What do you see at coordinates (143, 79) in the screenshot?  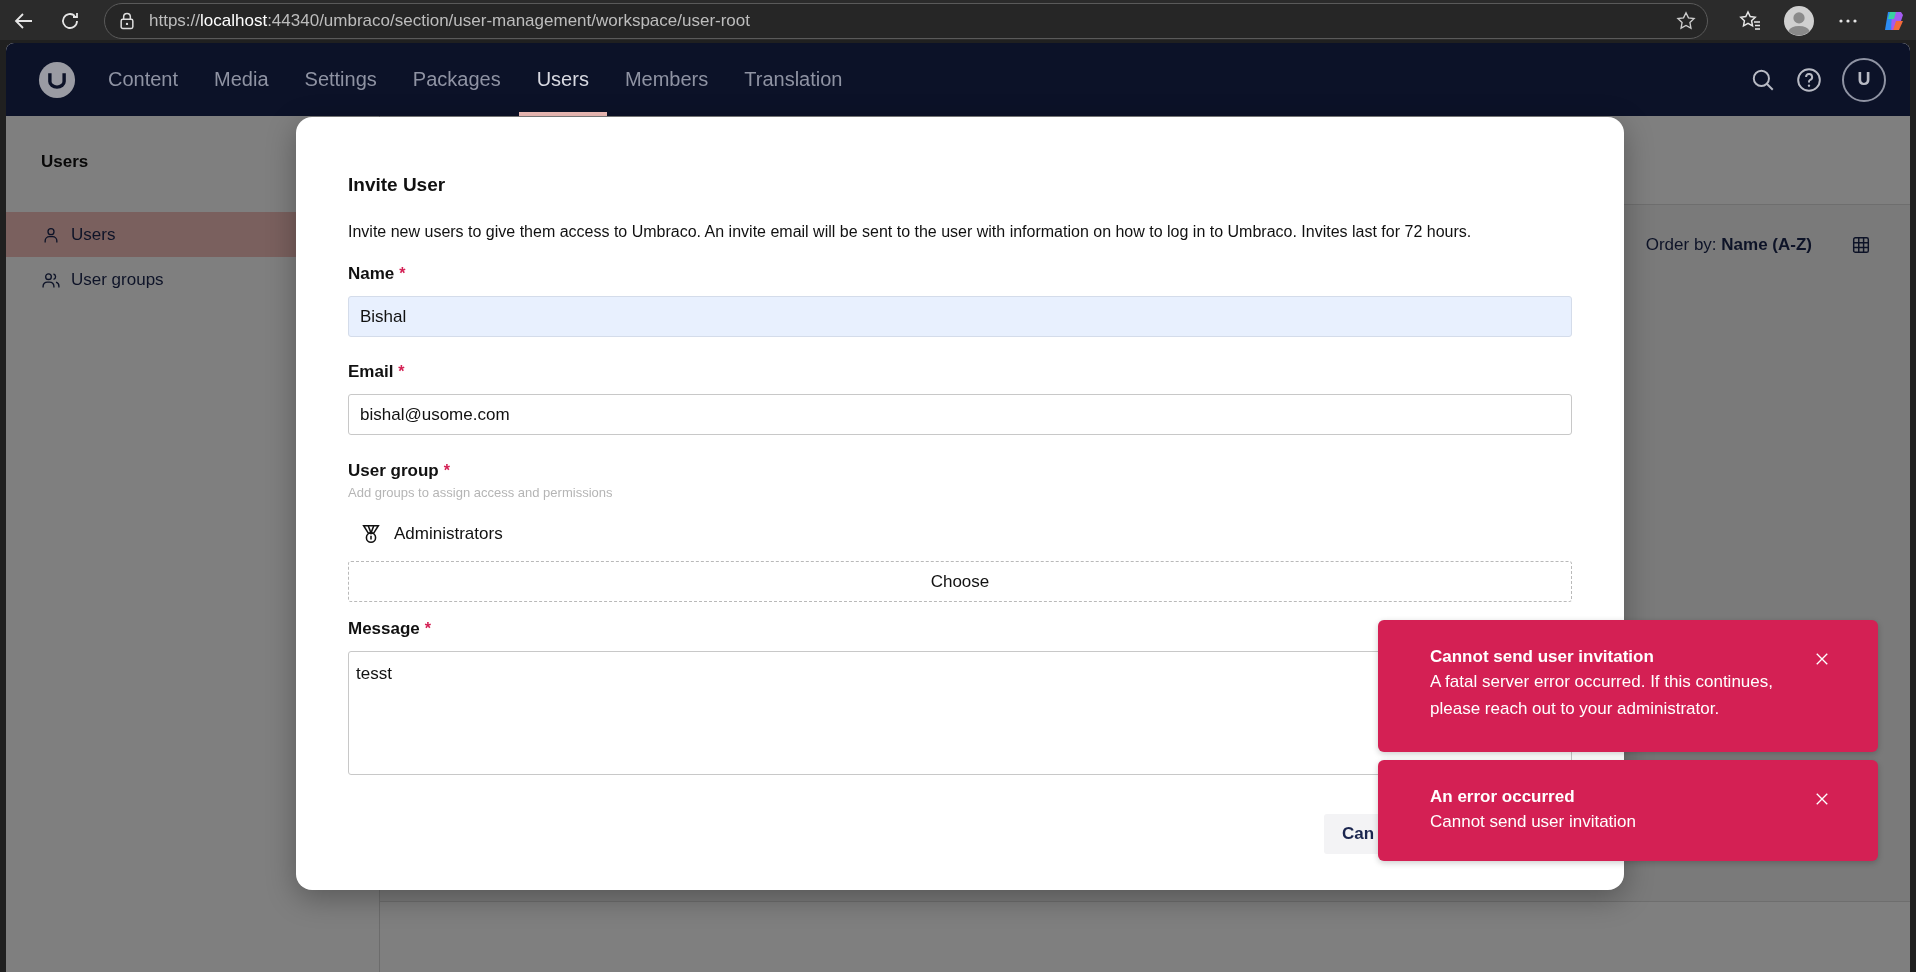 I see `nav-tab: Content` at bounding box center [143, 79].